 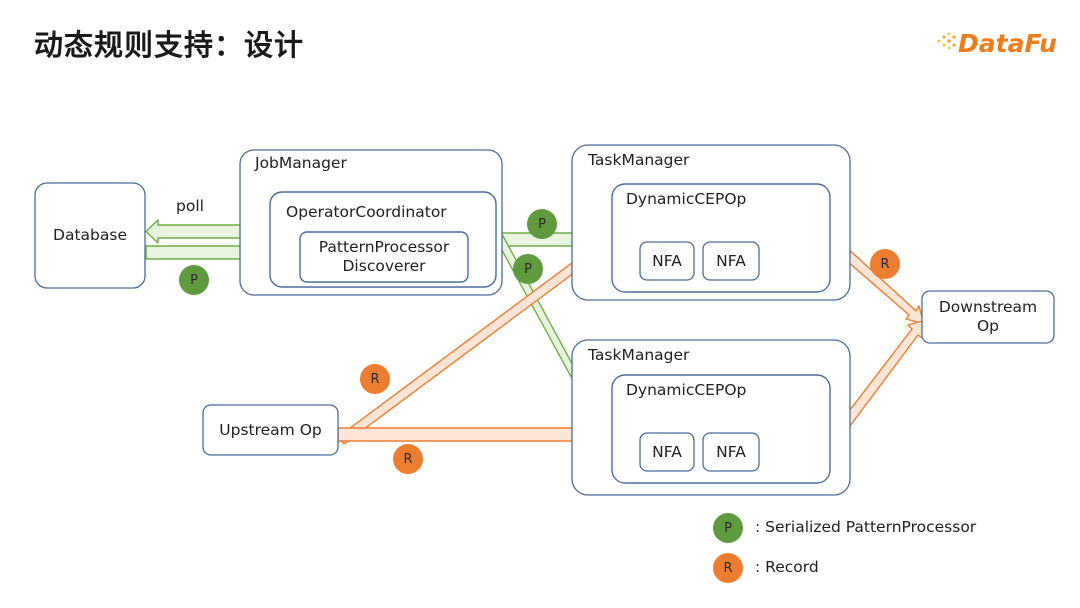 I want to click on badge-r-upstream-tm2-icon, so click(x=408, y=459).